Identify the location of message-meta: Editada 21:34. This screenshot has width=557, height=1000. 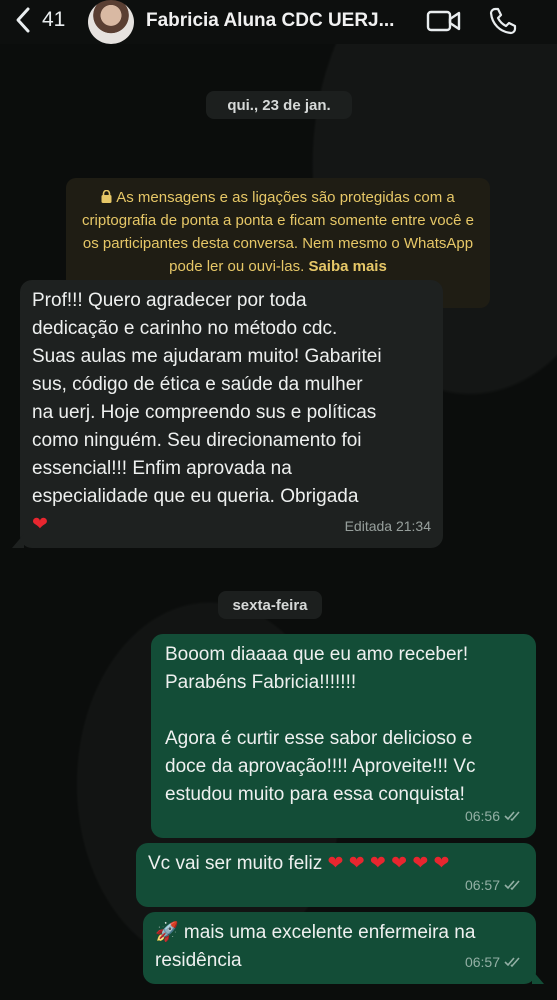
(388, 526).